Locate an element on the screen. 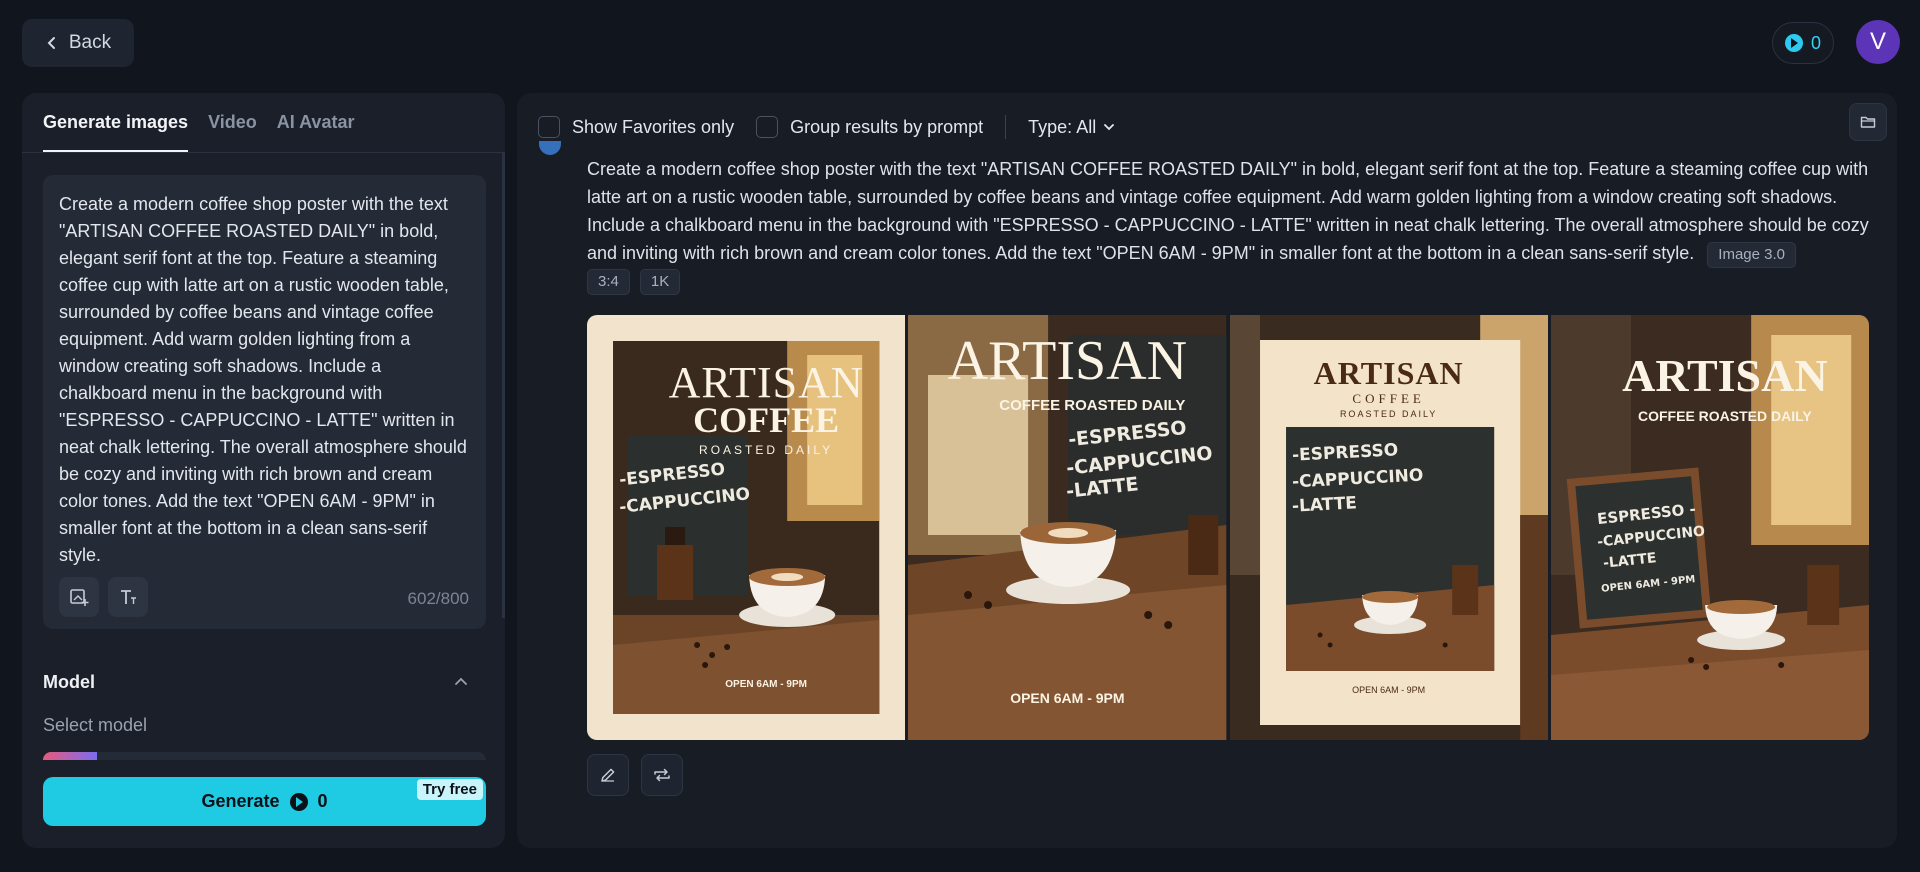 Image resolution: width=1920 pixels, height=872 pixels. aspect-ratio-tag: 3:4 is located at coordinates (608, 282).